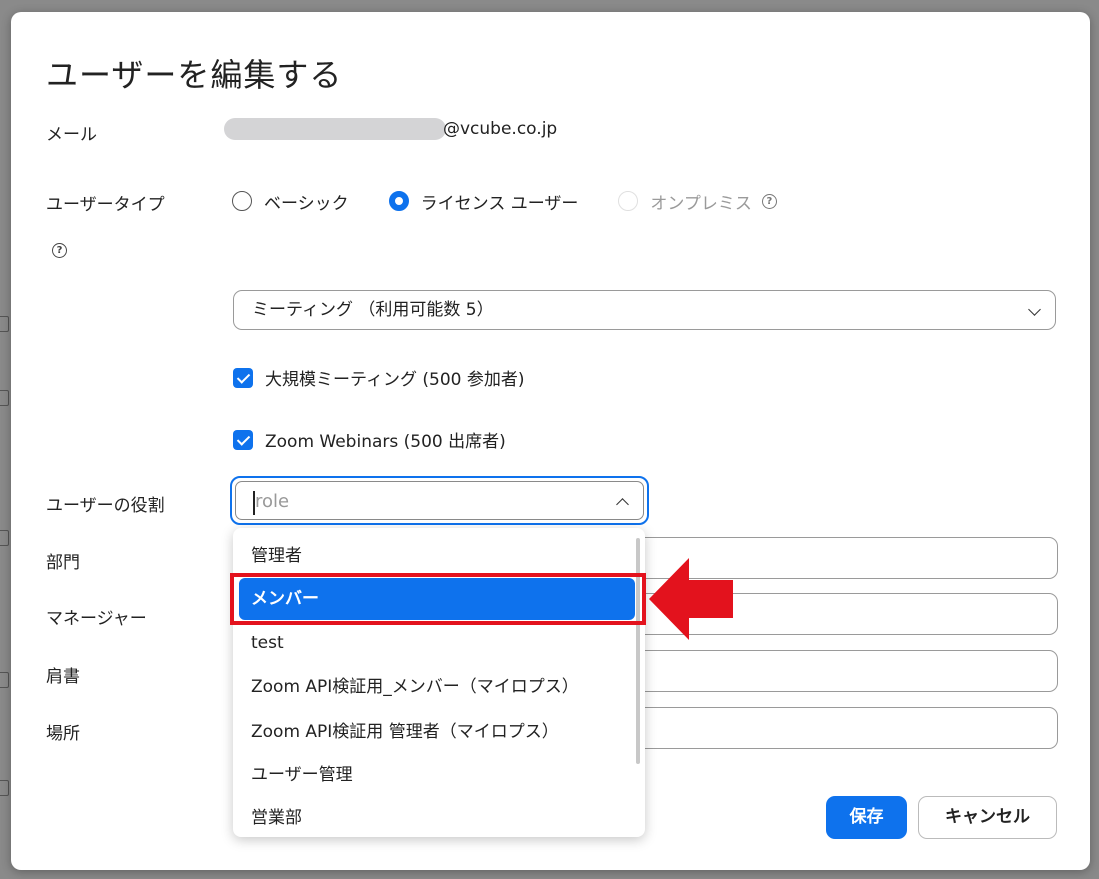 The height and width of the screenshot is (879, 1099). I want to click on license-select: ミーティング （利用可能数 5）, so click(644, 310).